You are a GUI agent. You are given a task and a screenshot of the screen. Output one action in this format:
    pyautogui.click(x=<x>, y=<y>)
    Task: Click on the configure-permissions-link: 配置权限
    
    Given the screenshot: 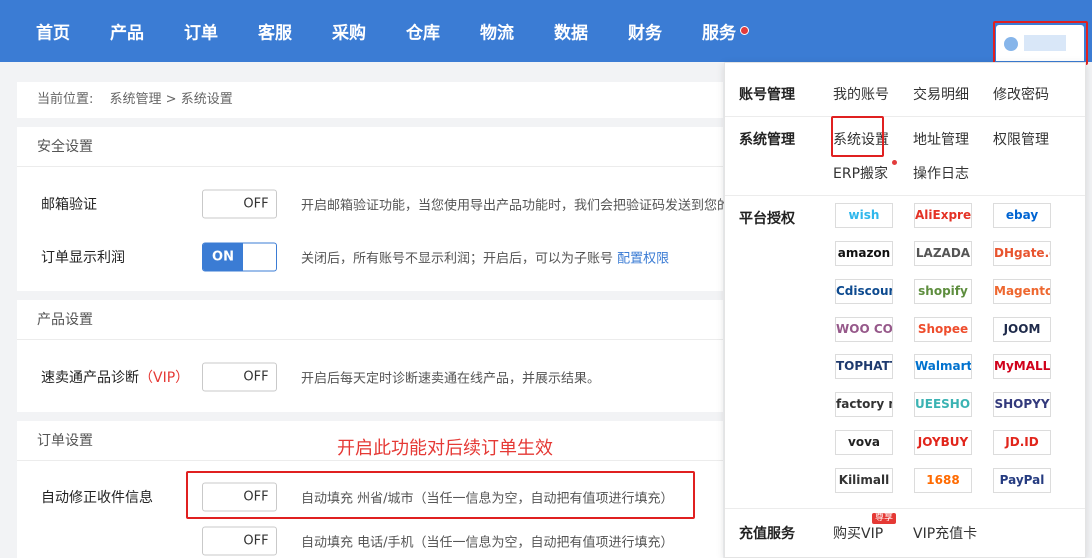 What is the action you would take?
    pyautogui.click(x=643, y=259)
    